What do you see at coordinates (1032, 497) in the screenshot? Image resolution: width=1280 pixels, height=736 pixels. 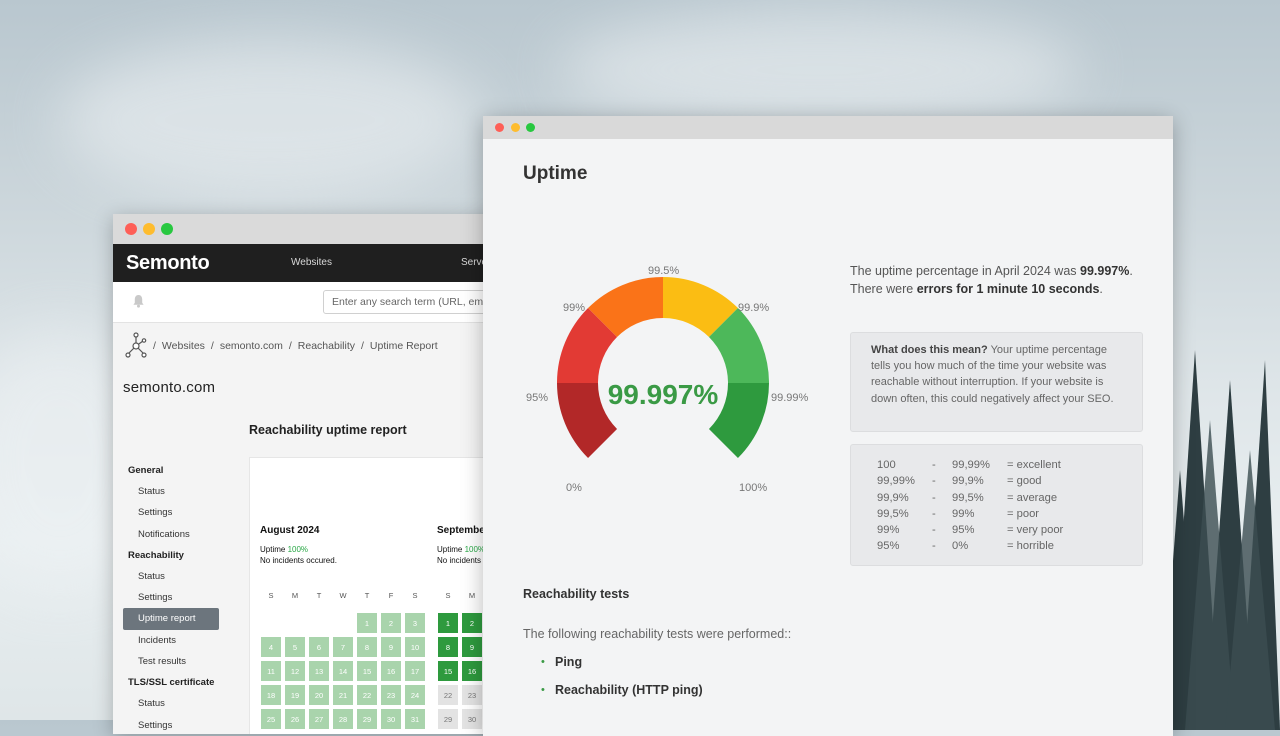 I see `legend-cell: = average` at bounding box center [1032, 497].